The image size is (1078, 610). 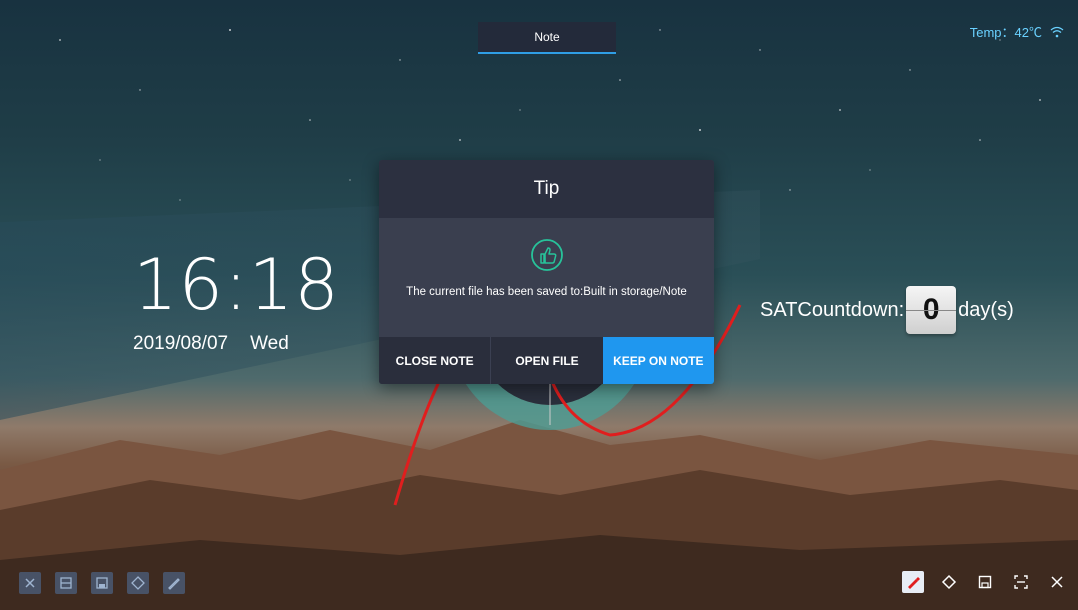 I want to click on open-file-button: OPEN FILE, so click(x=547, y=360).